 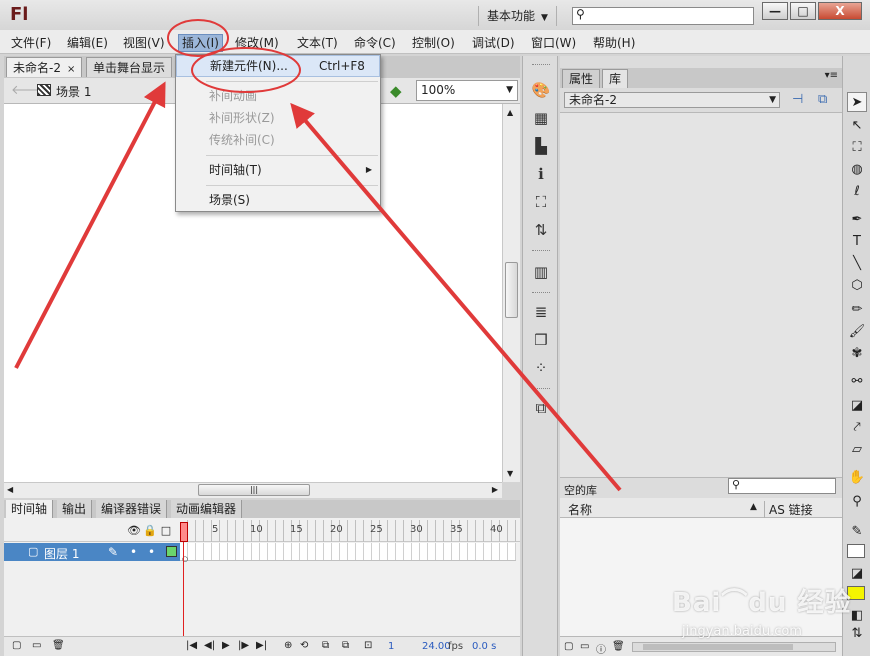 What do you see at coordinates (317, 43) in the screenshot?
I see `menu-text: 文本(T)` at bounding box center [317, 43].